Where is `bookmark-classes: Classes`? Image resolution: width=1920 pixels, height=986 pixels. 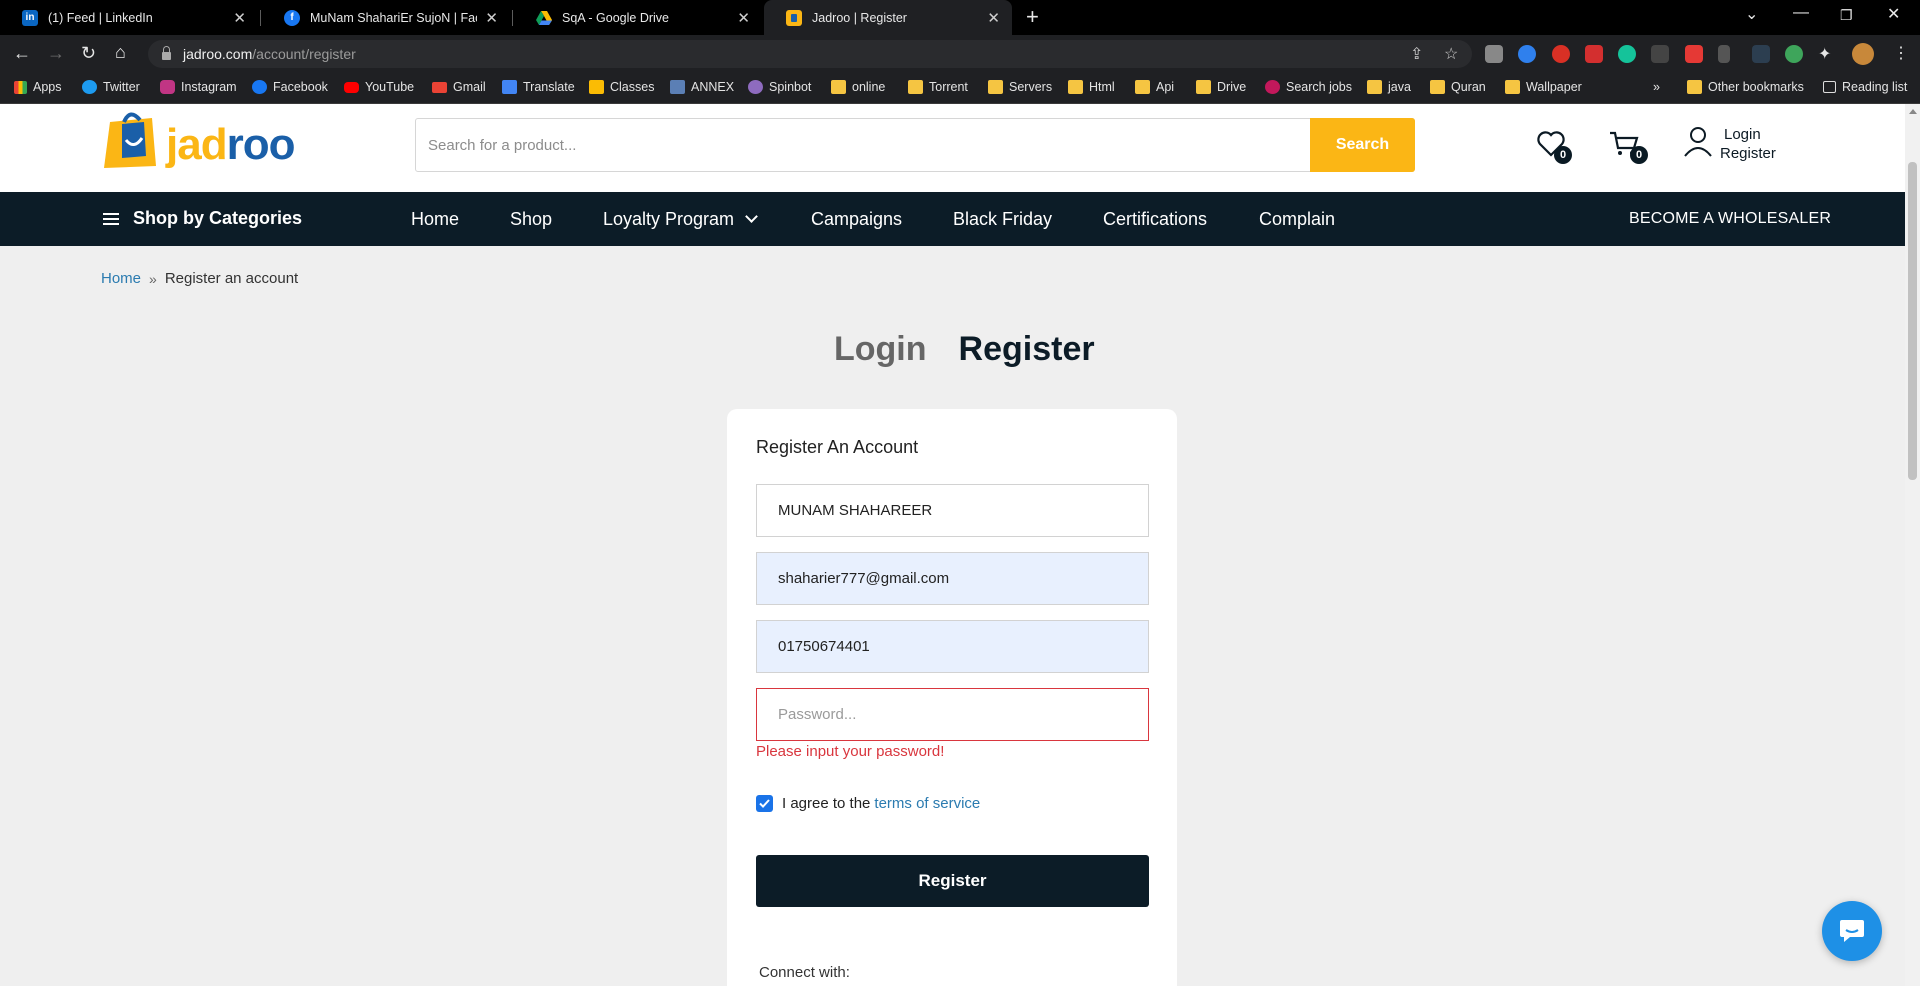 bookmark-classes: Classes is located at coordinates (621, 87).